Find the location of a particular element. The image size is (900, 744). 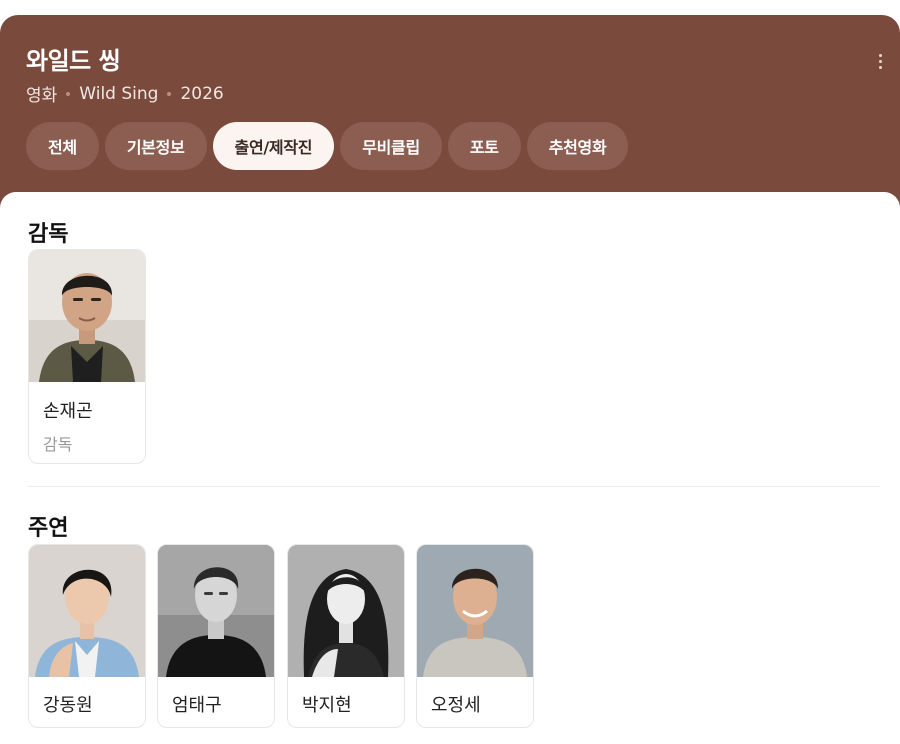

person-card-director: 손재곤 감독 is located at coordinates (87, 356).